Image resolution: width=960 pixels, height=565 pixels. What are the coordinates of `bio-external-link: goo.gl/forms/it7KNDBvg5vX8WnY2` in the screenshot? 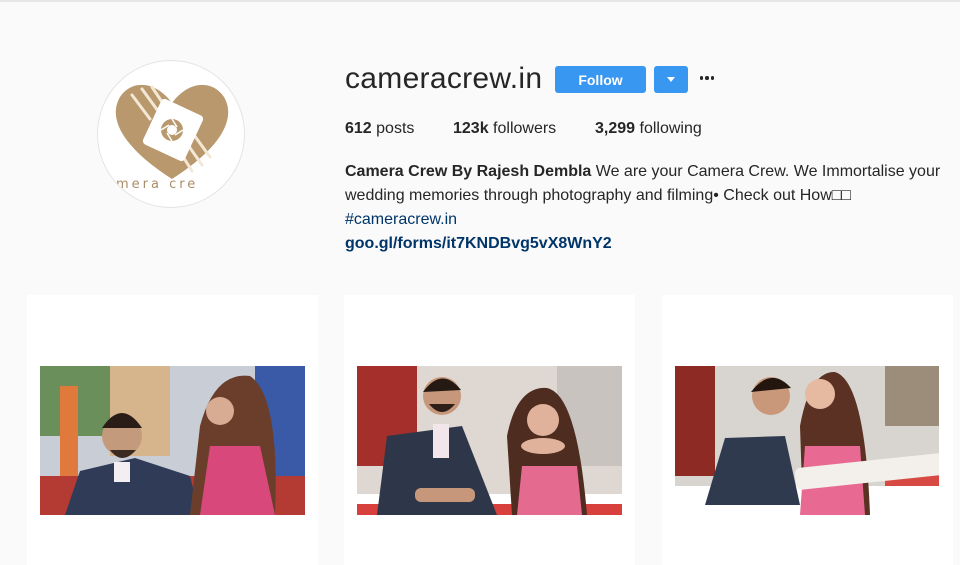 It's located at (645, 244).